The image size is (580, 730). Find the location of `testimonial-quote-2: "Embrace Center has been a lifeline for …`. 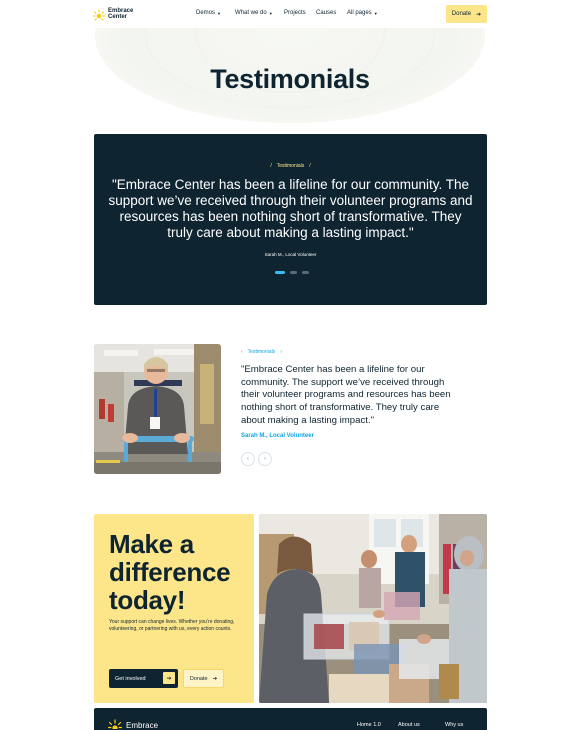

testimonial-quote-2: "Embrace Center has been a lifeline for … is located at coordinates (346, 395).